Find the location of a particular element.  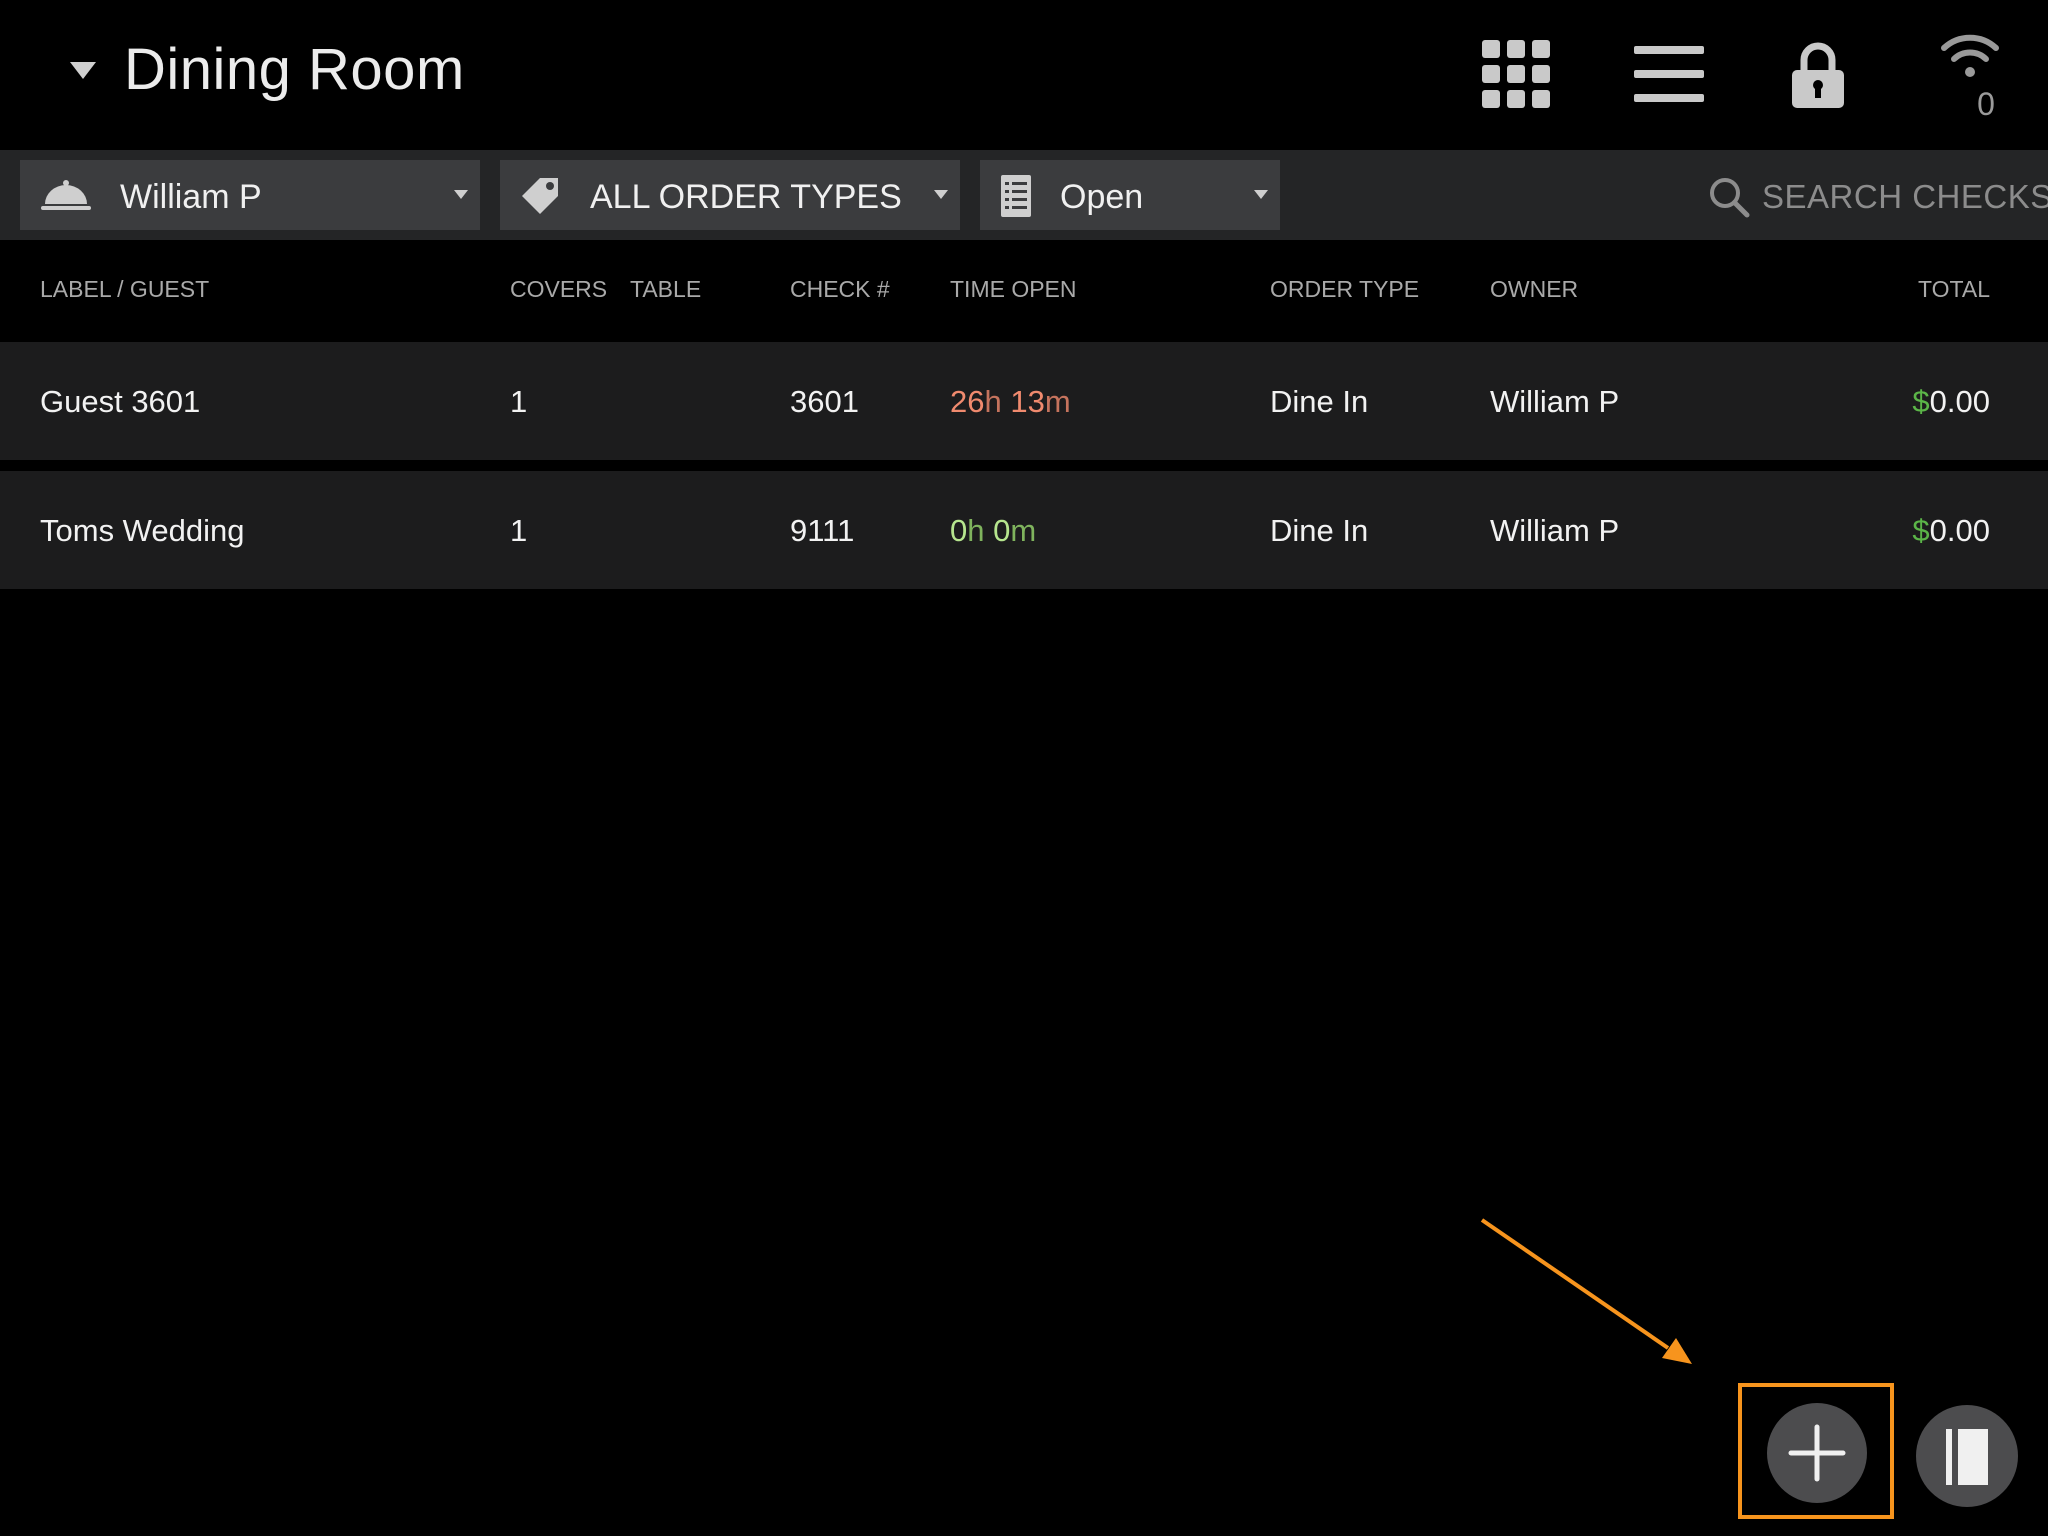

panel-icon is located at coordinates (1967, 1457).